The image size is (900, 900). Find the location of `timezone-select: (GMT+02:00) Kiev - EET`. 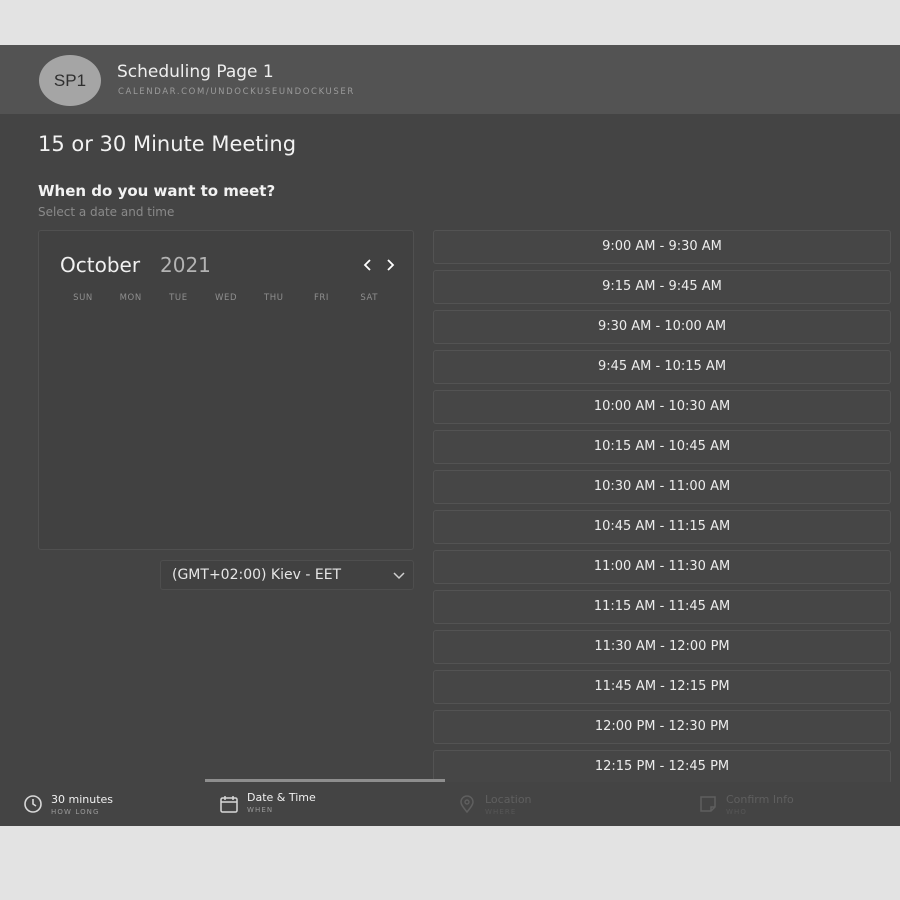

timezone-select: (GMT+02:00) Kiev - EET is located at coordinates (287, 575).